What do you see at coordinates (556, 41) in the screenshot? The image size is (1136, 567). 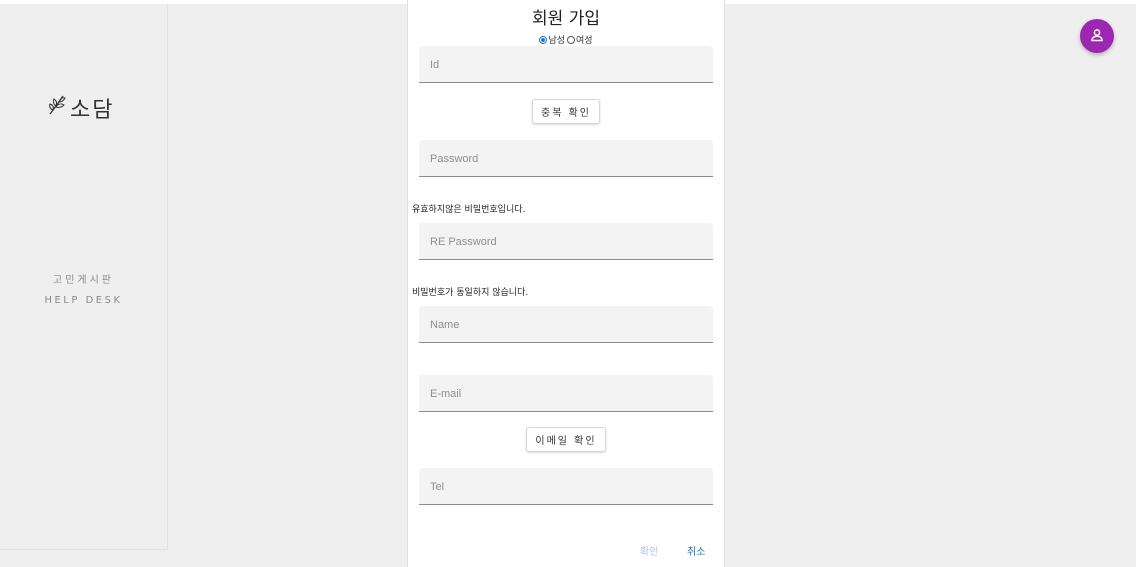 I see `gender-label-male: 남성` at bounding box center [556, 41].